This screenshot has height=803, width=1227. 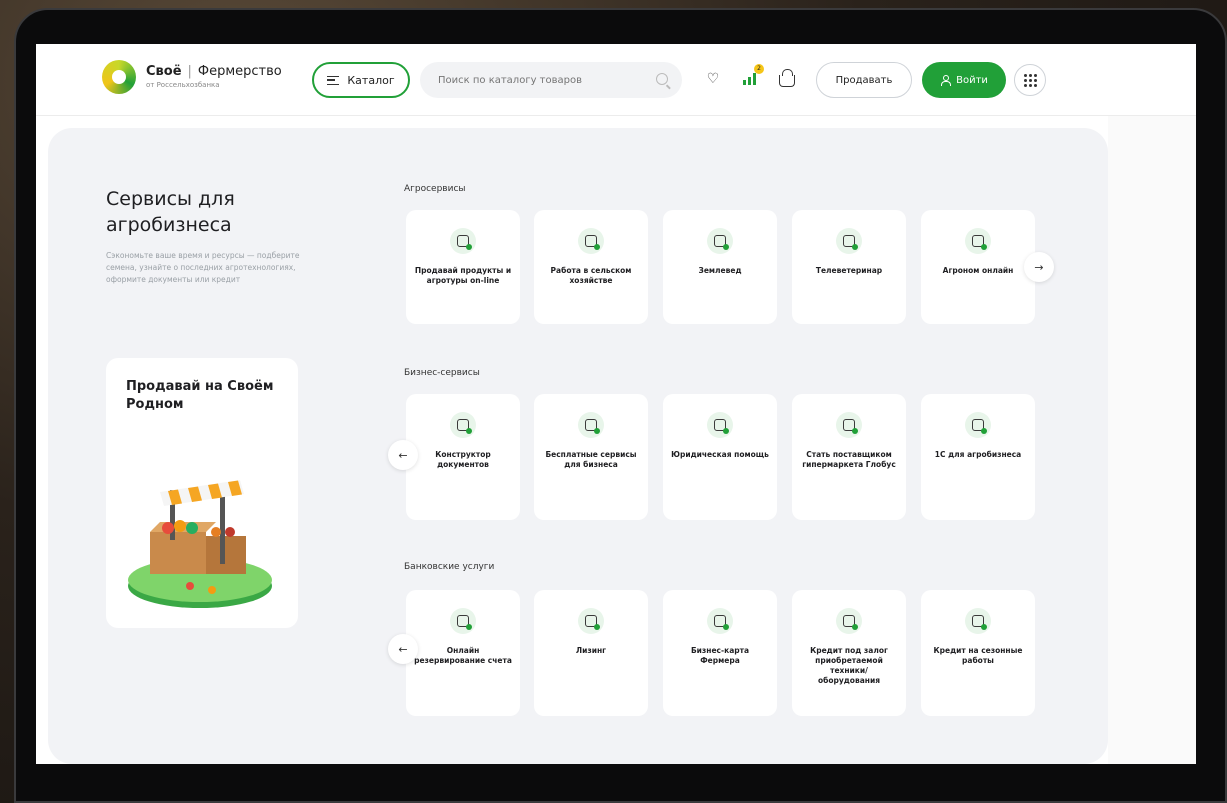 What do you see at coordinates (720, 270) in the screenshot?
I see `service-card-label: Землевед` at bounding box center [720, 270].